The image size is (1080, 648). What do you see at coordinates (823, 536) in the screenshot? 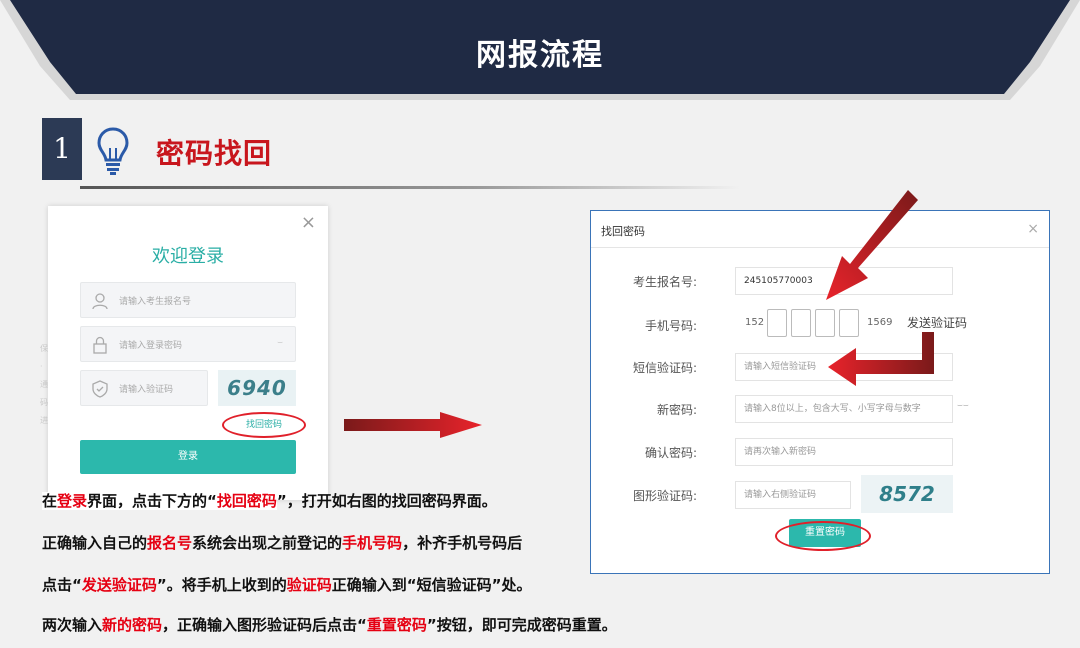
I see `highlight-ring` at bounding box center [823, 536].